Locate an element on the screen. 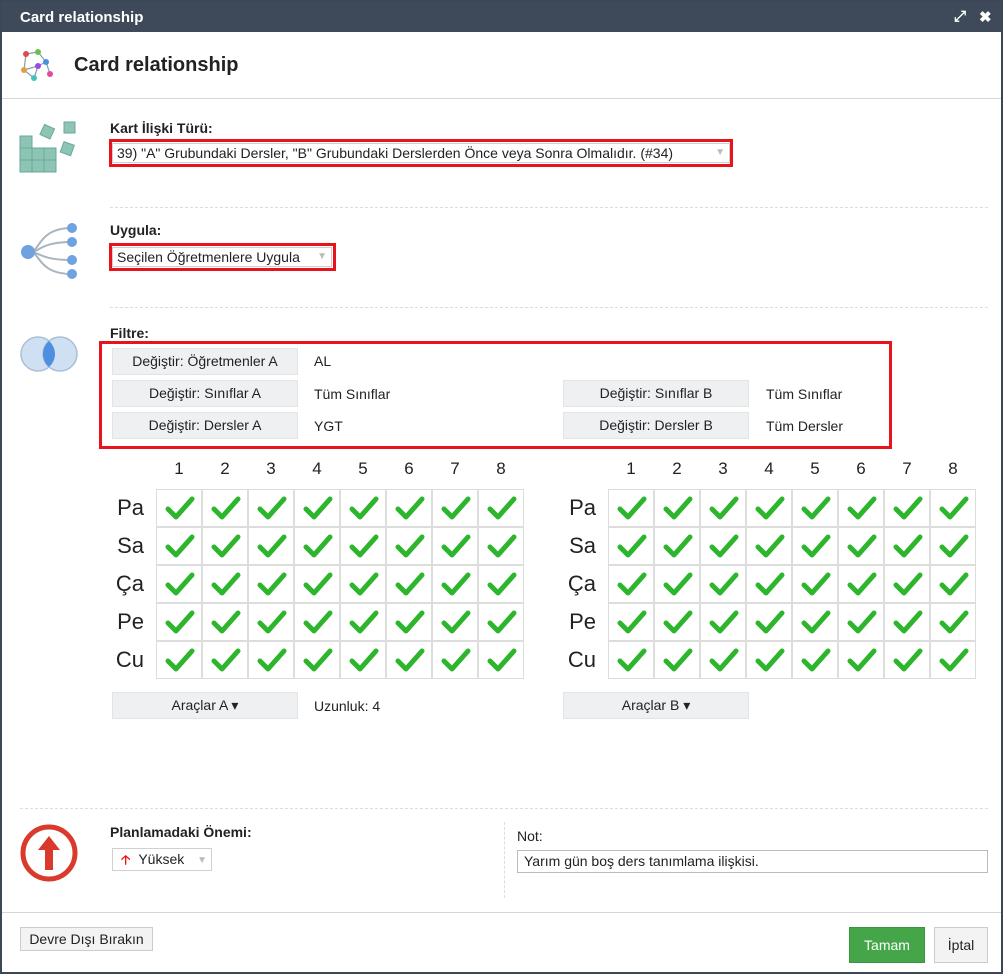 The height and width of the screenshot is (974, 1003). tools-a-button: Araçlar A ▾ is located at coordinates (205, 705).